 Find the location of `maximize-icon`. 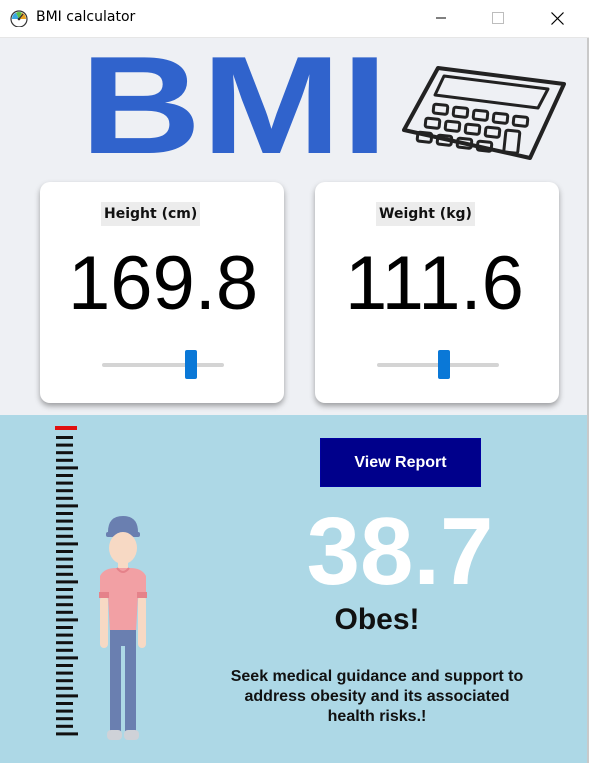

maximize-icon is located at coordinates (498, 18).